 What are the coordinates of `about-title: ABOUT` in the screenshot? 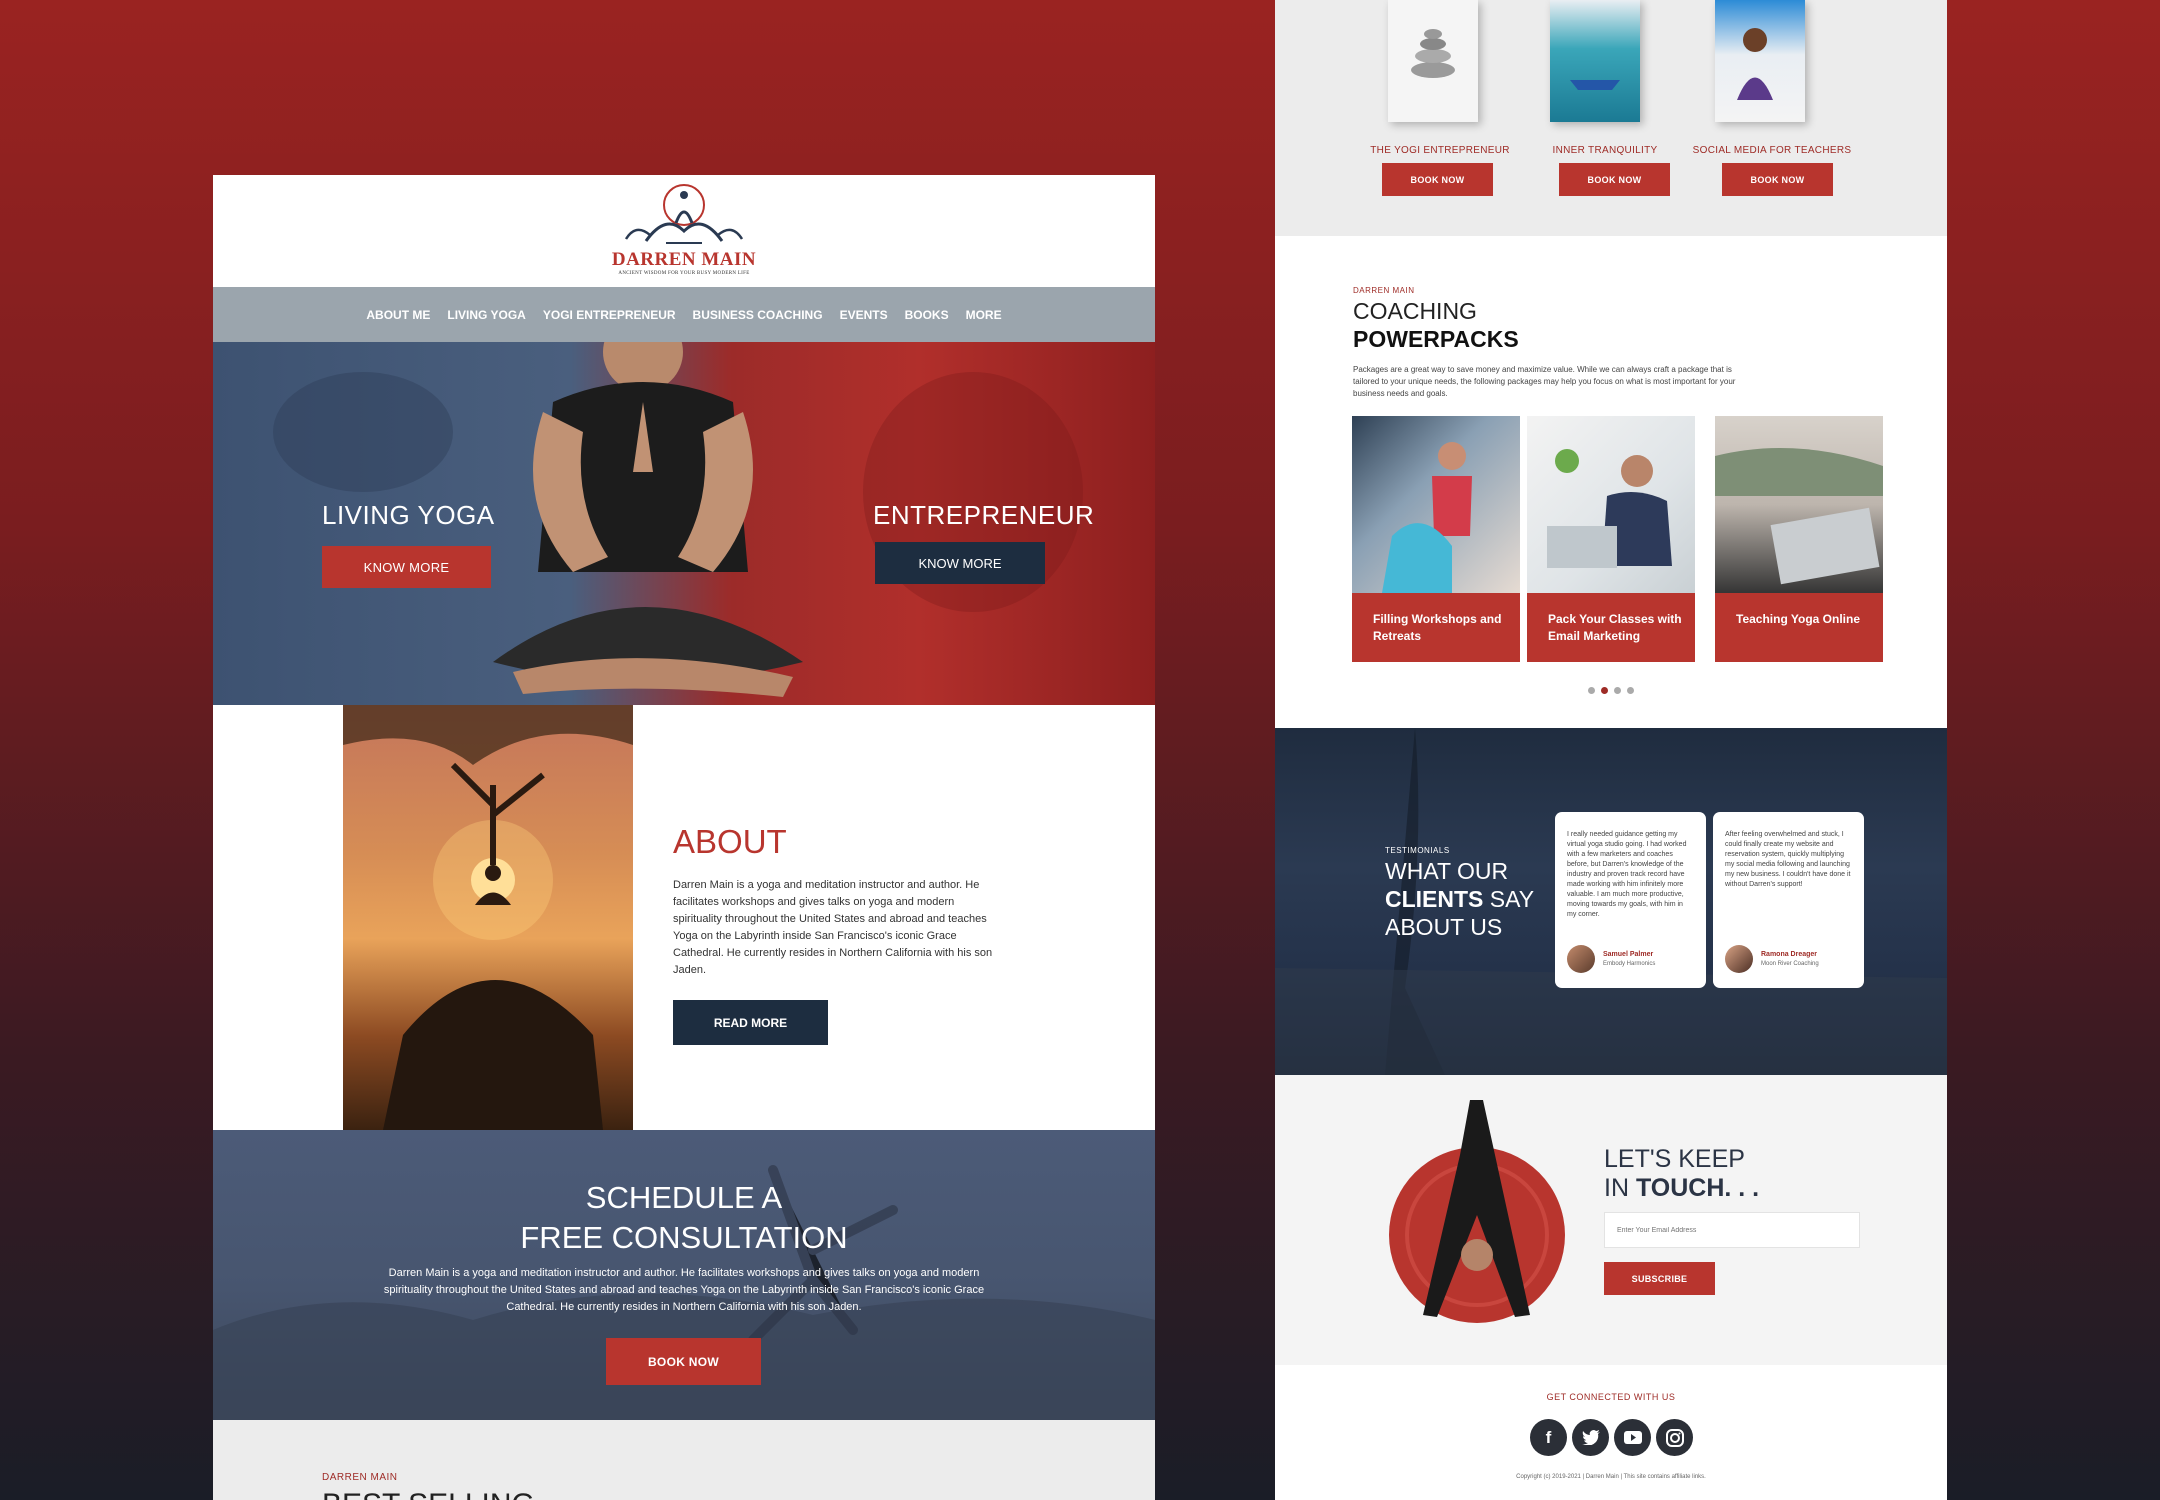 It's located at (730, 841).